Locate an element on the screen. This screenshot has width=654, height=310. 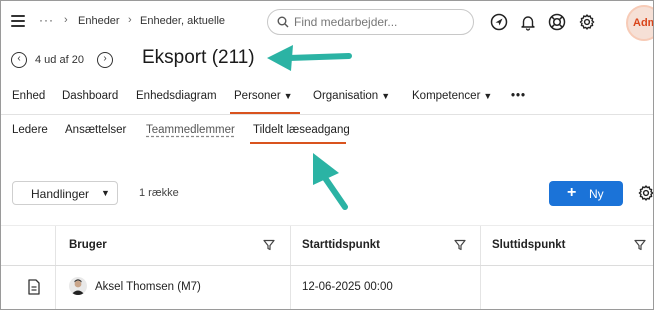
subnav-item-ansaettelser: Ansættelser is located at coordinates (95, 130).